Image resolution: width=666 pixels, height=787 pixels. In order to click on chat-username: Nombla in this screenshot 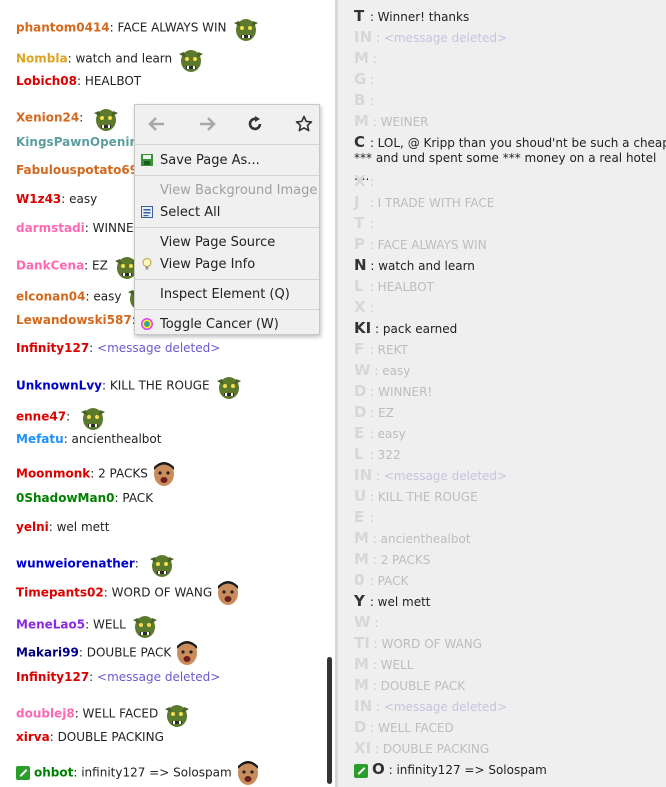, I will do `click(42, 59)`.